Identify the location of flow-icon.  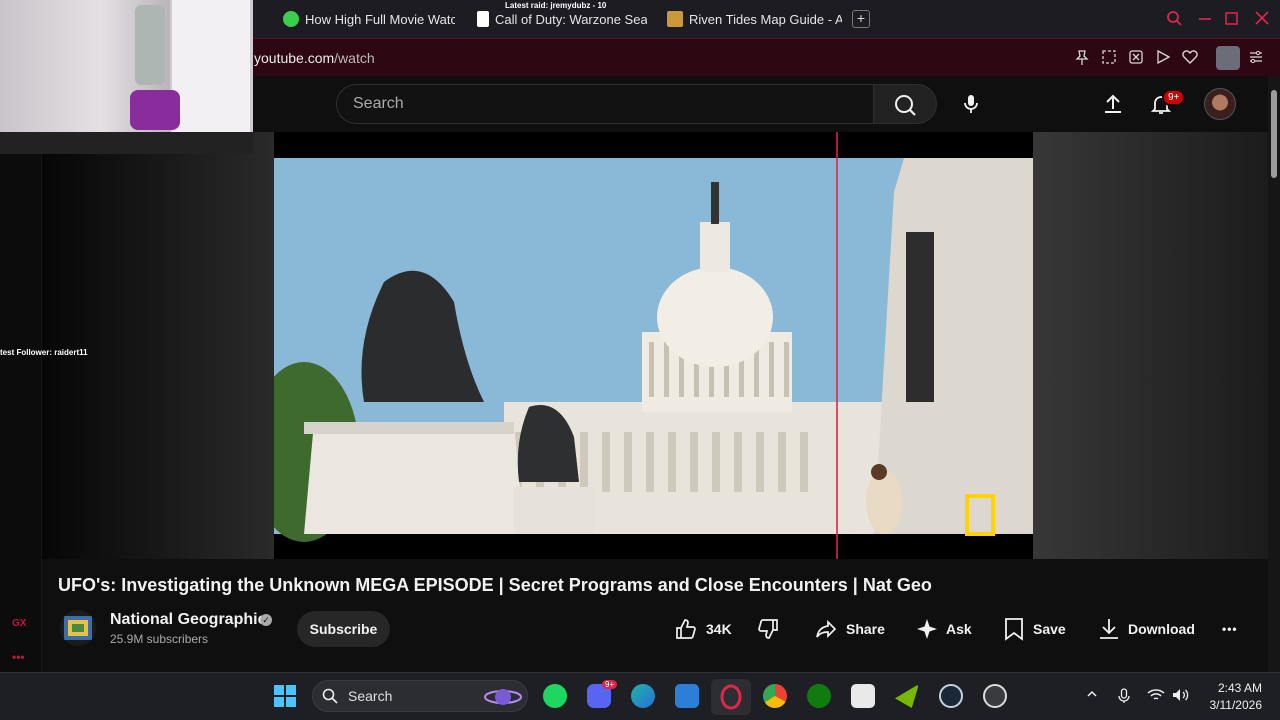
(1163, 57).